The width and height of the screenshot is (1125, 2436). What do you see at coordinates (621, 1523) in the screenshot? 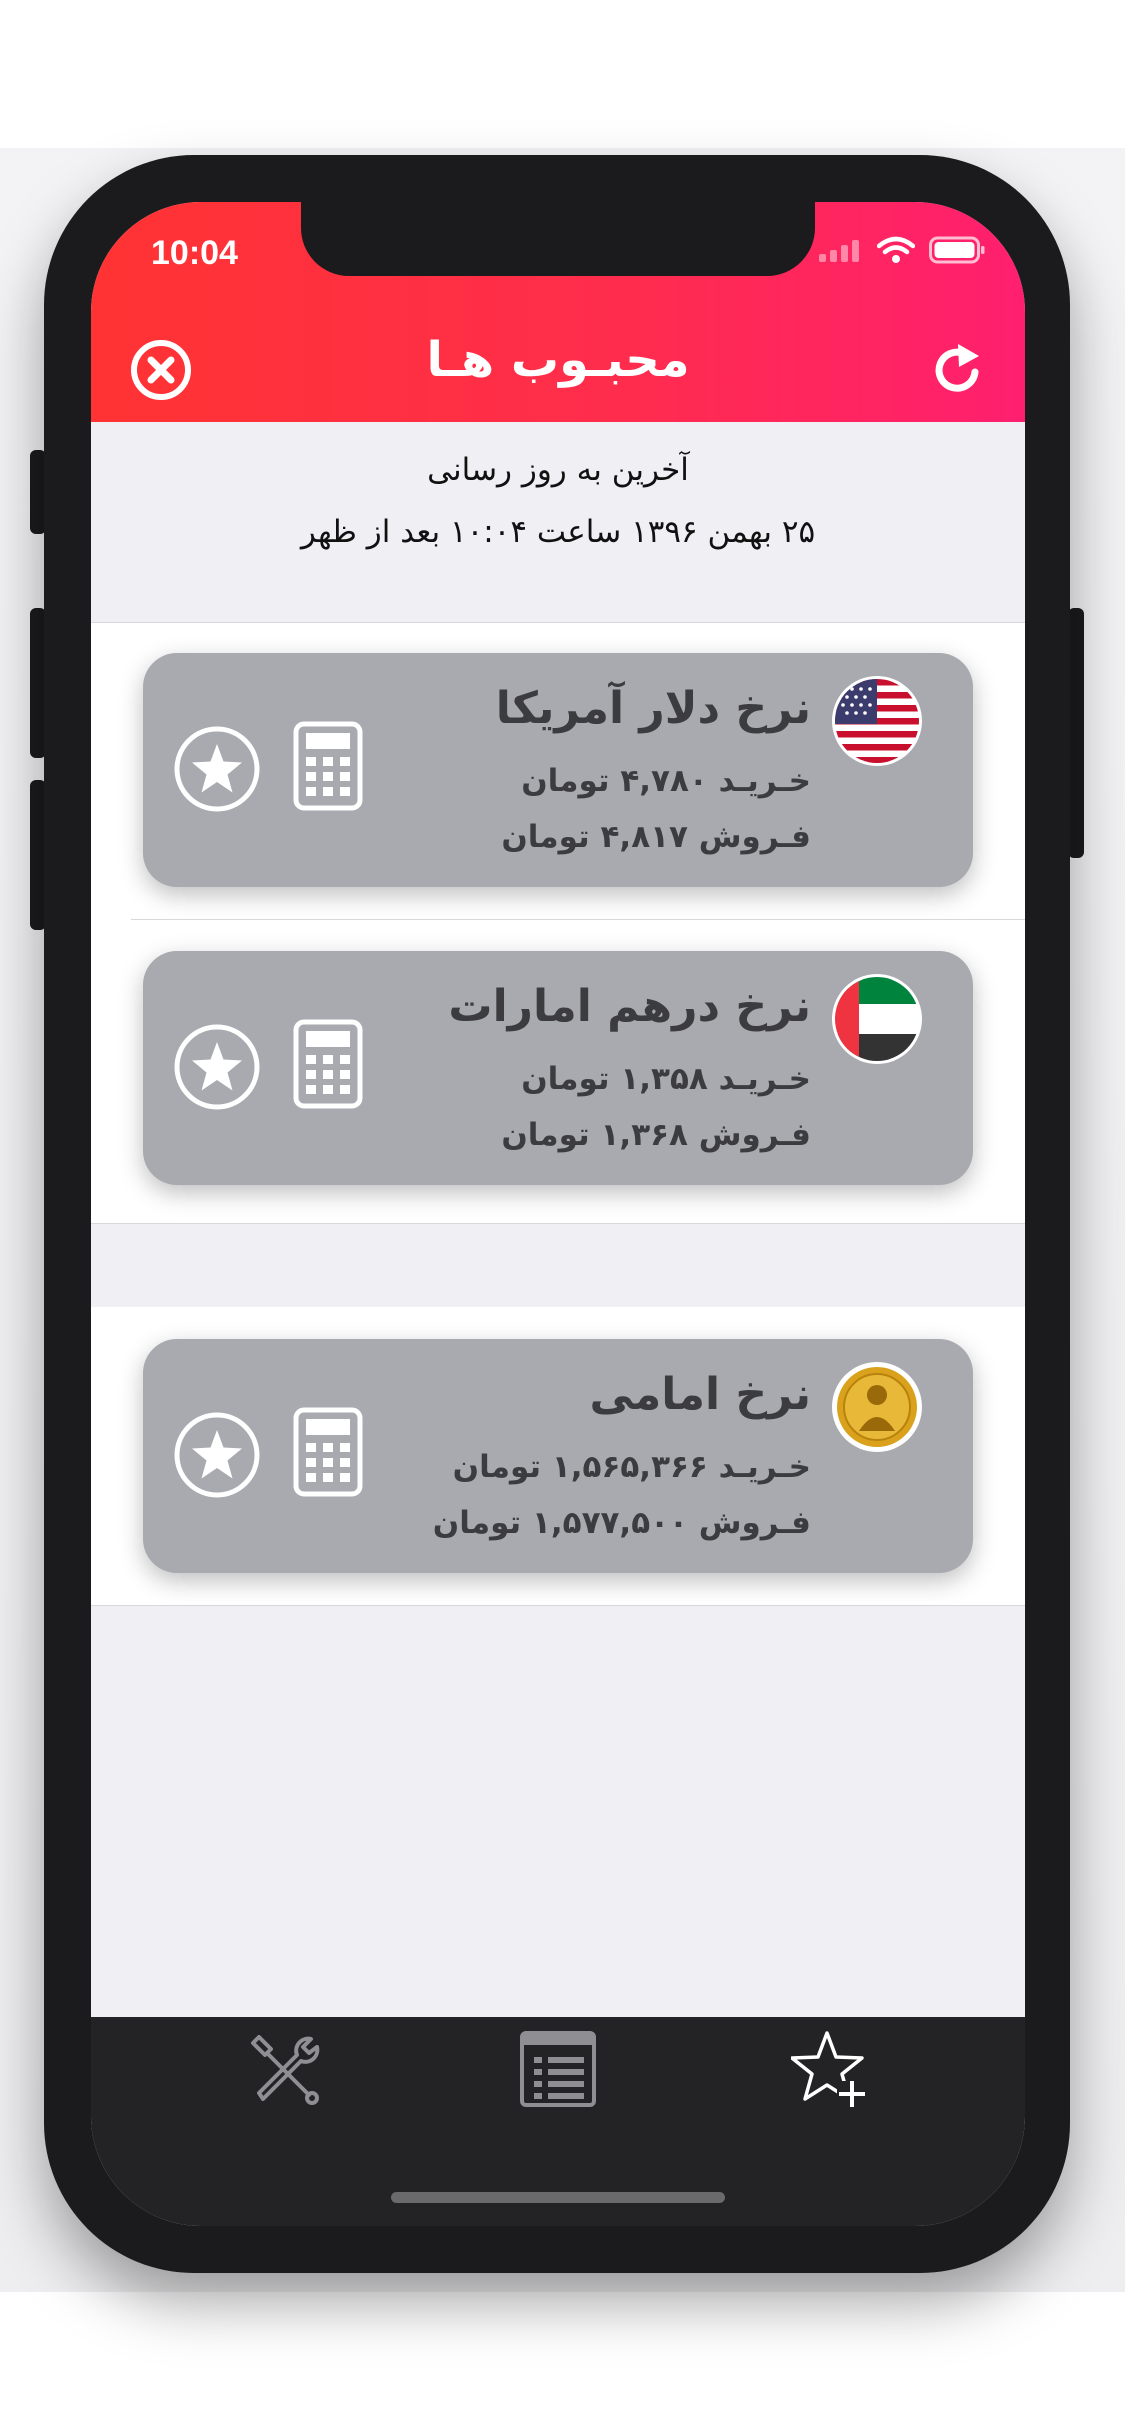
I see `sell-price: فـروش ۱,۵۷۷,۵۰۰ تومان` at bounding box center [621, 1523].